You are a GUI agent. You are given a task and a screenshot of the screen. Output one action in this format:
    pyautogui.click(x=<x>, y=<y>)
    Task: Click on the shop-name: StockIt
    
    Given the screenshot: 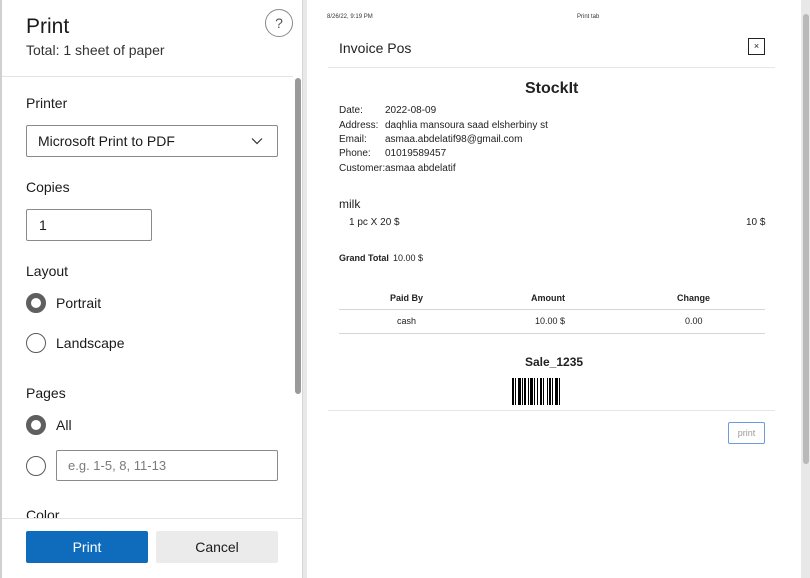 What is the action you would take?
    pyautogui.click(x=552, y=88)
    